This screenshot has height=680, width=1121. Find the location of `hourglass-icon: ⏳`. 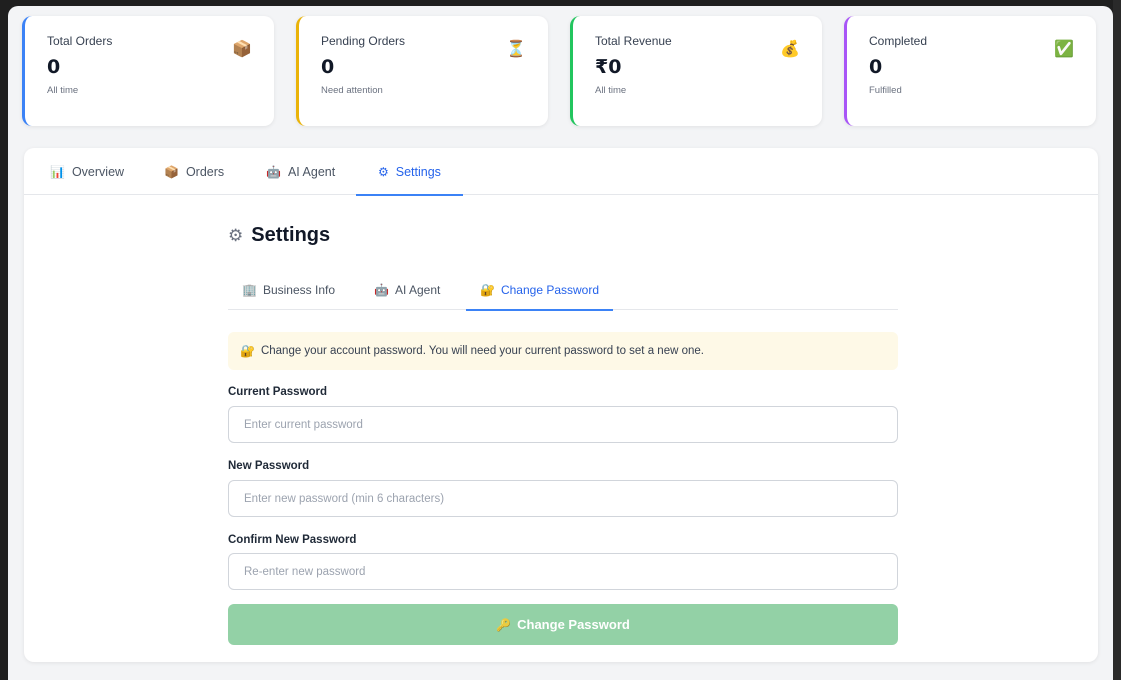

hourglass-icon: ⏳ is located at coordinates (516, 48).